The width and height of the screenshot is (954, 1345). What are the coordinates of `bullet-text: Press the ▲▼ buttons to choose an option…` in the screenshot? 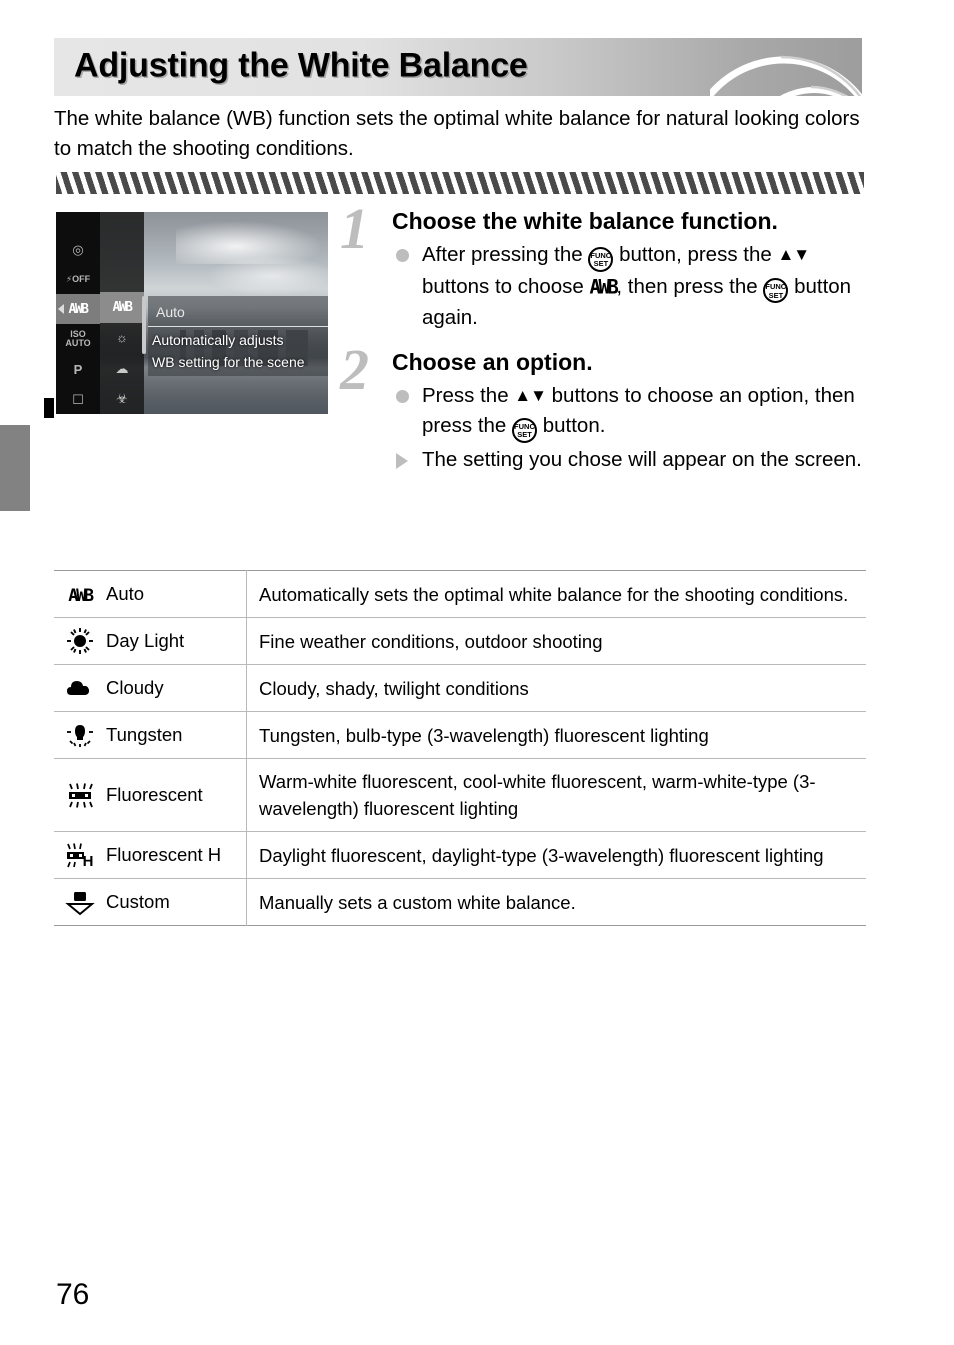 It's located at (638, 413).